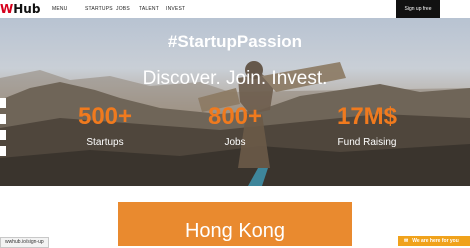 This screenshot has height=248, width=470. Describe the element at coordinates (105, 142) in the screenshot. I see `stat-startups-label: Startups` at that location.